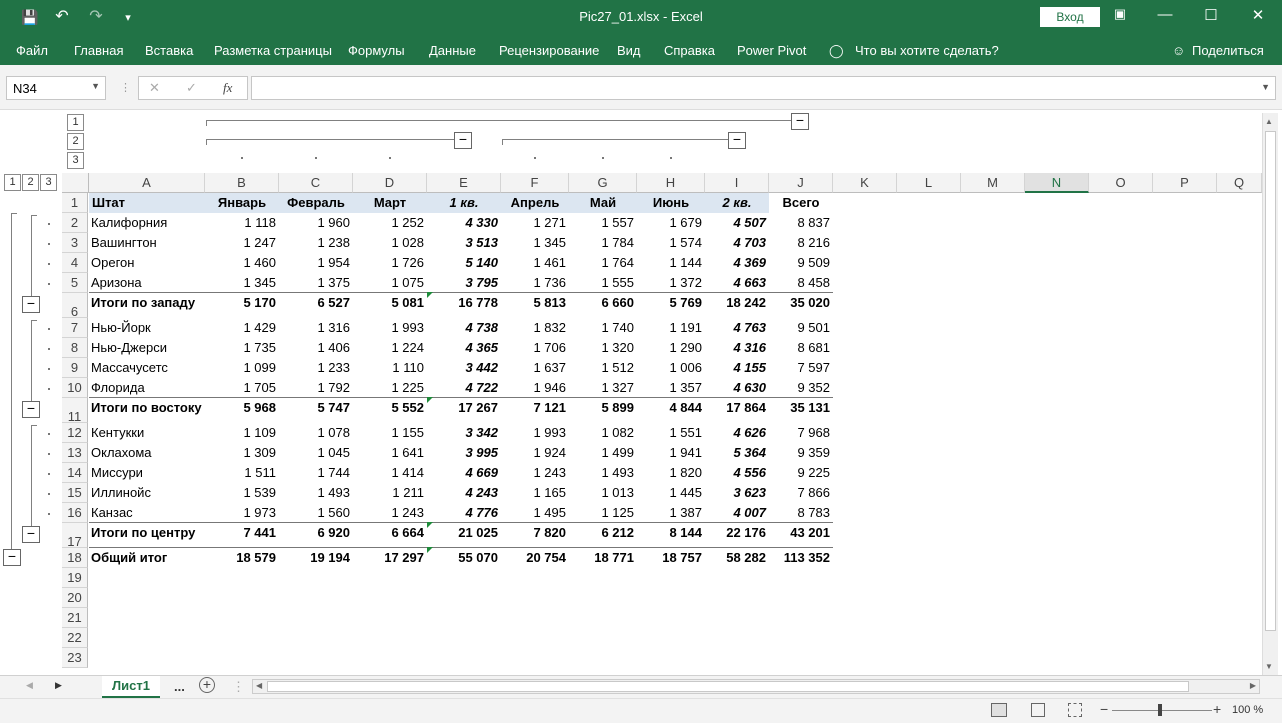  I want to click on value-cell: 1 954, so click(314, 263).